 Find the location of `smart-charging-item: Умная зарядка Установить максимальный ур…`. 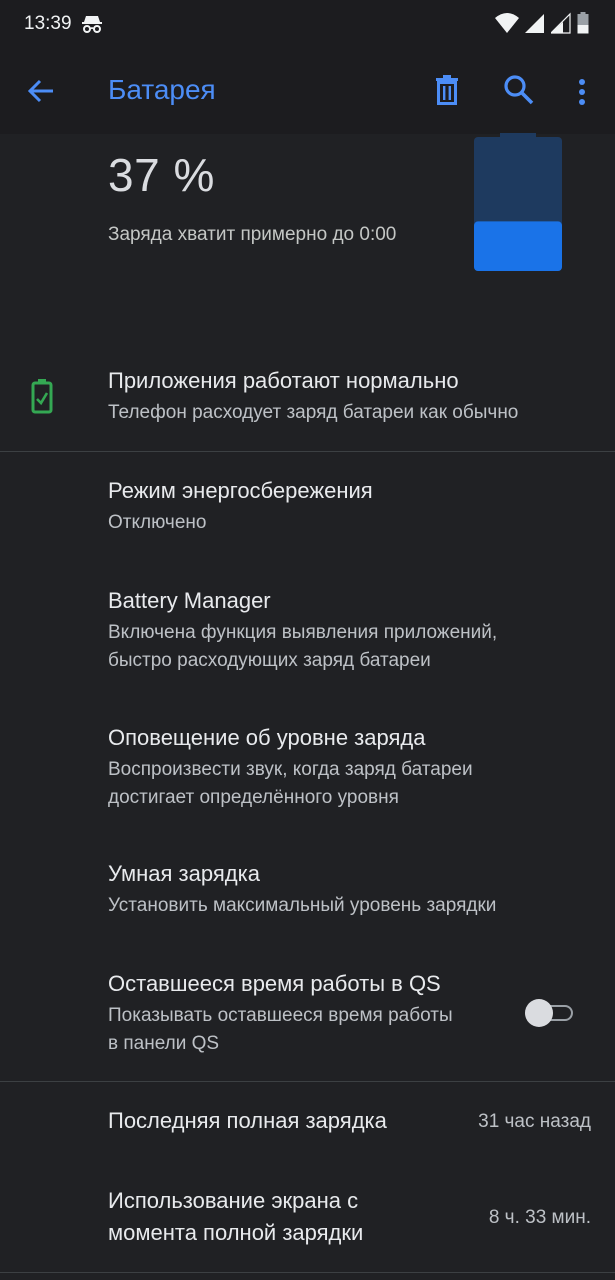

smart-charging-item: Умная зарядка Установить максимальный ур… is located at coordinates (307, 894).